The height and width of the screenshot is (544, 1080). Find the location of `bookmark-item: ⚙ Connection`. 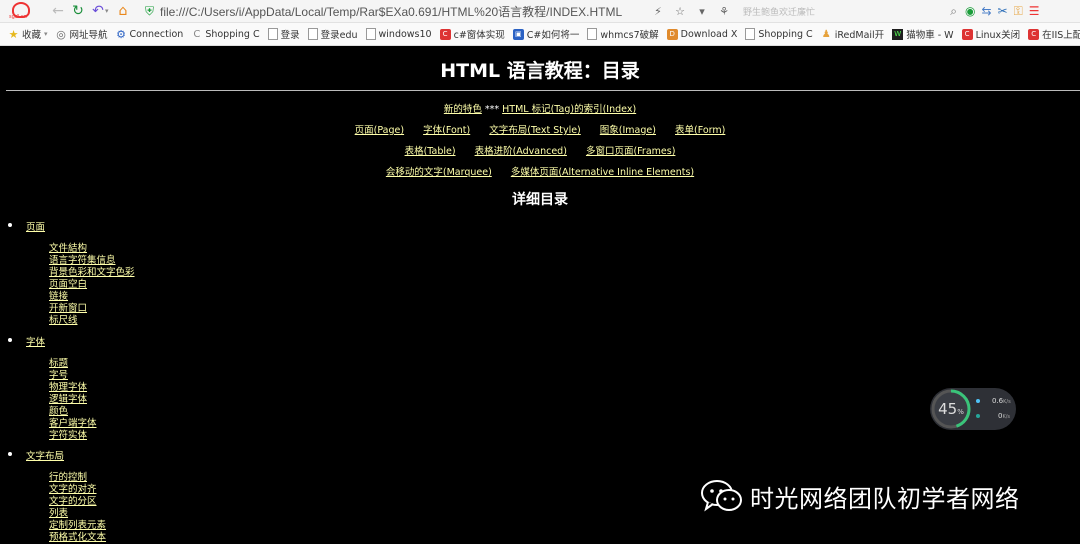

bookmark-item: ⚙ Connection is located at coordinates (149, 34).